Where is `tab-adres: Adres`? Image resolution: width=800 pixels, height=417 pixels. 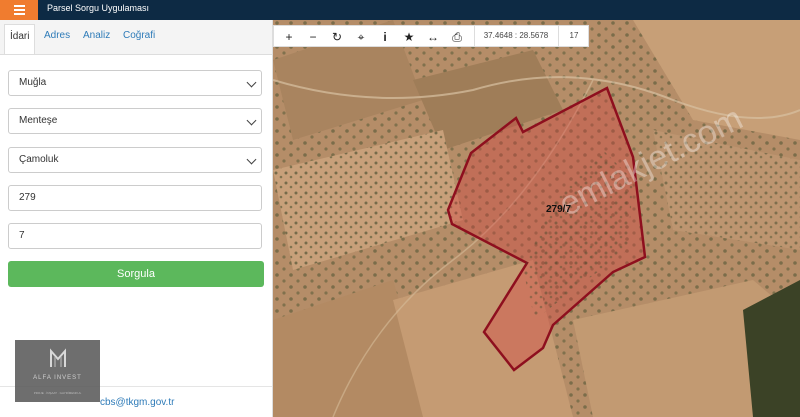
tab-adres: Adres is located at coordinates (57, 35).